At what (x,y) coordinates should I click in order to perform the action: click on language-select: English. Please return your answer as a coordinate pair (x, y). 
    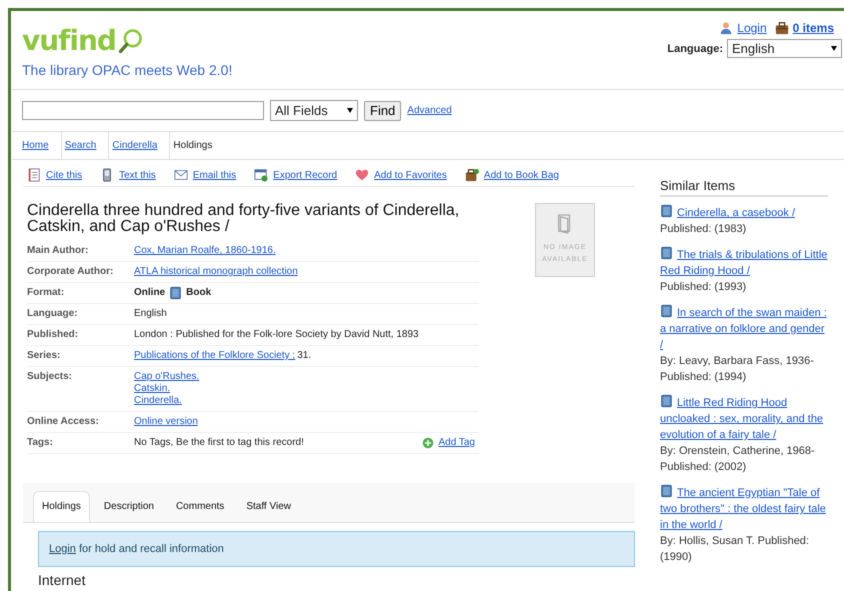
    Looking at the image, I should click on (784, 48).